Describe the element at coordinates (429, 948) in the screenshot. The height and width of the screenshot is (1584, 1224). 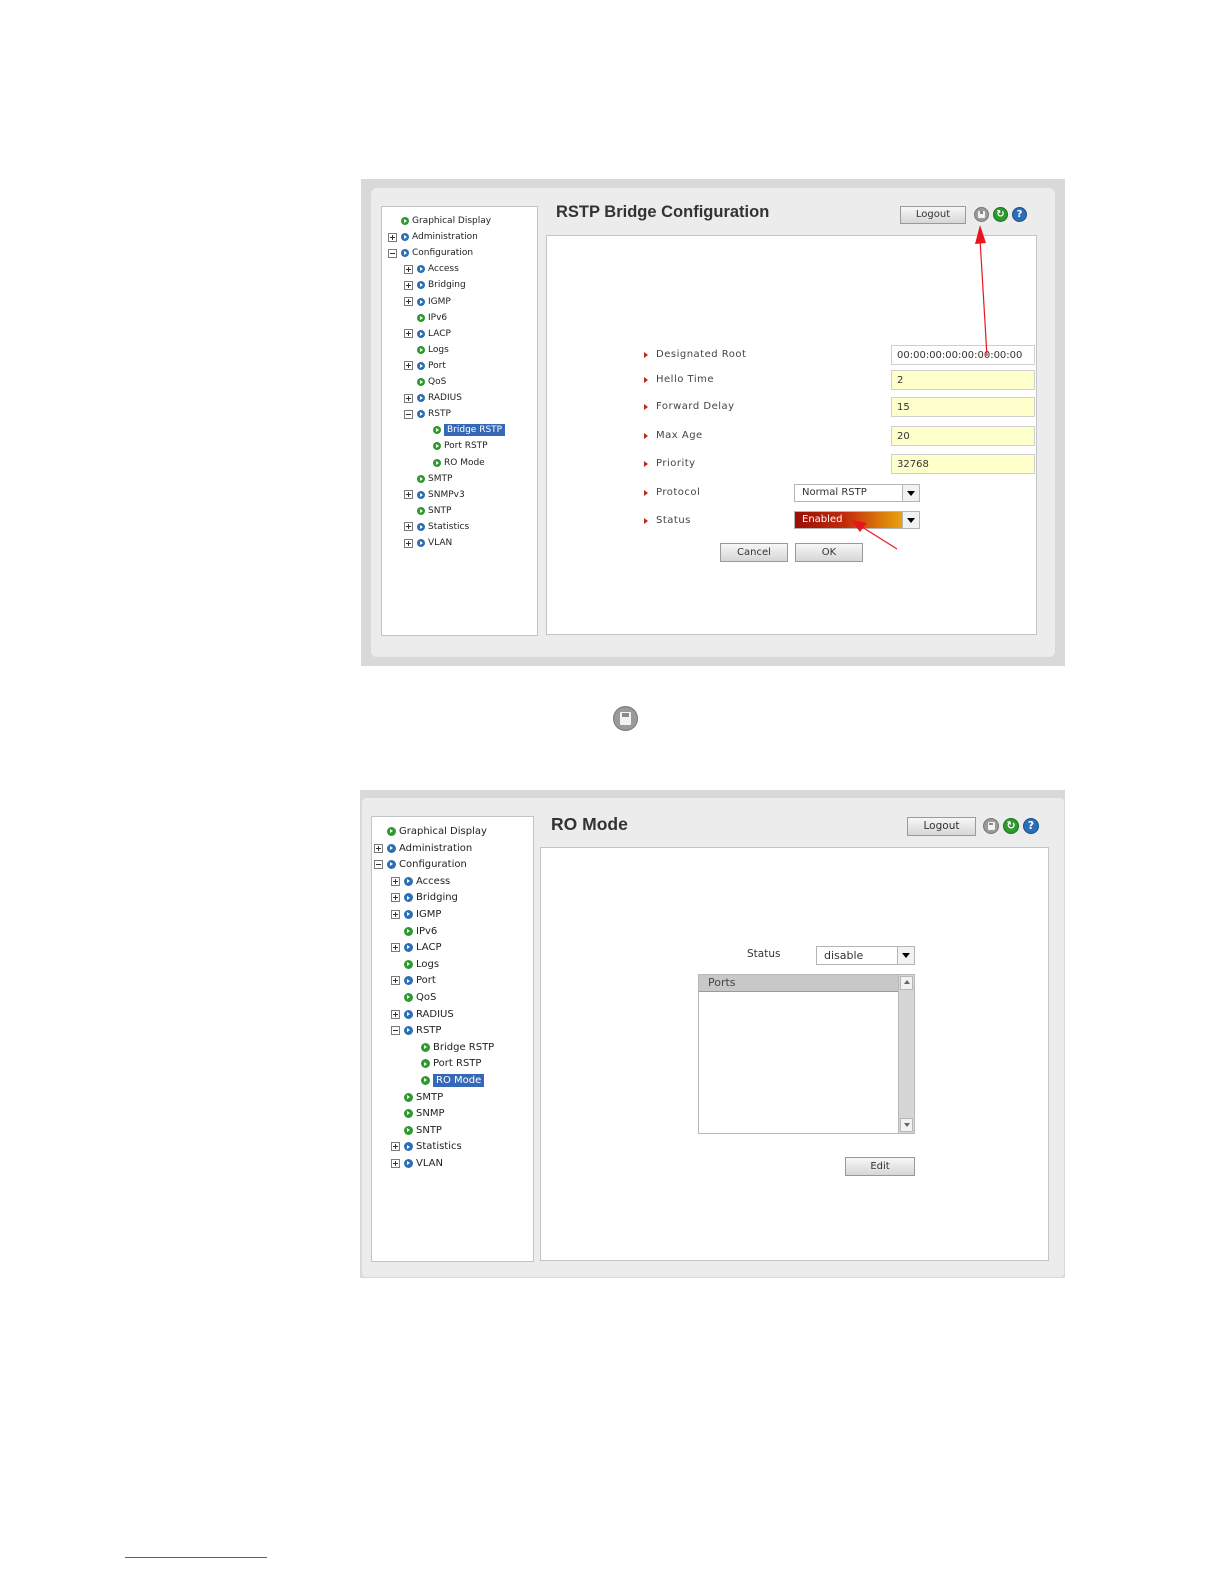
I see `tree-item-label: LACP` at that location.